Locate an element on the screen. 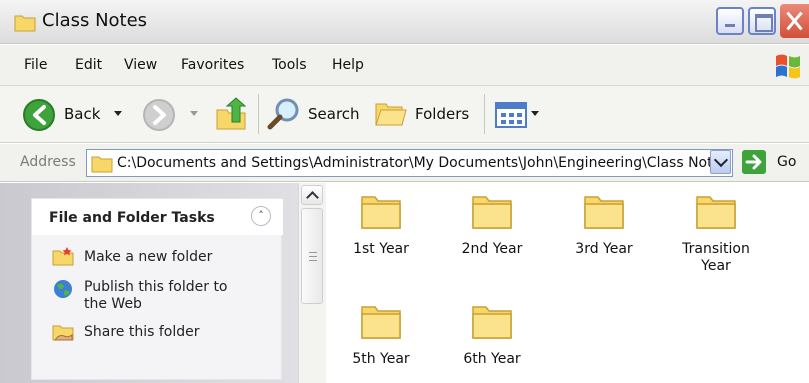  folder-item: 6th Year is located at coordinates (492, 334).